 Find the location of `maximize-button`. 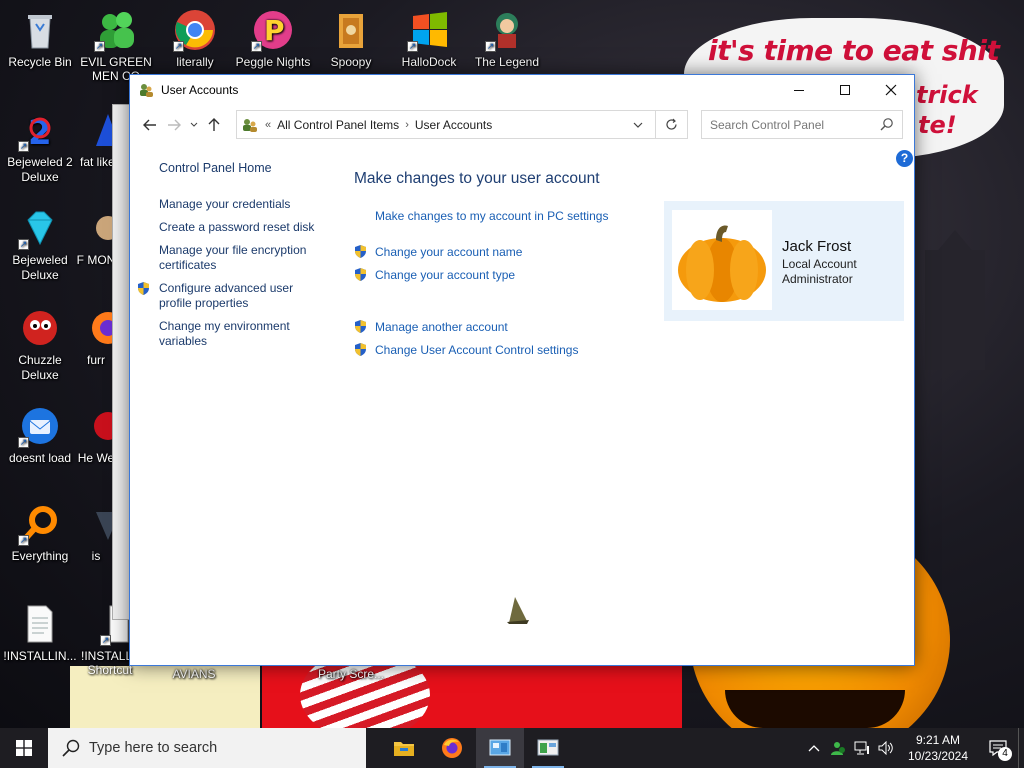

maximize-button is located at coordinates (845, 90).